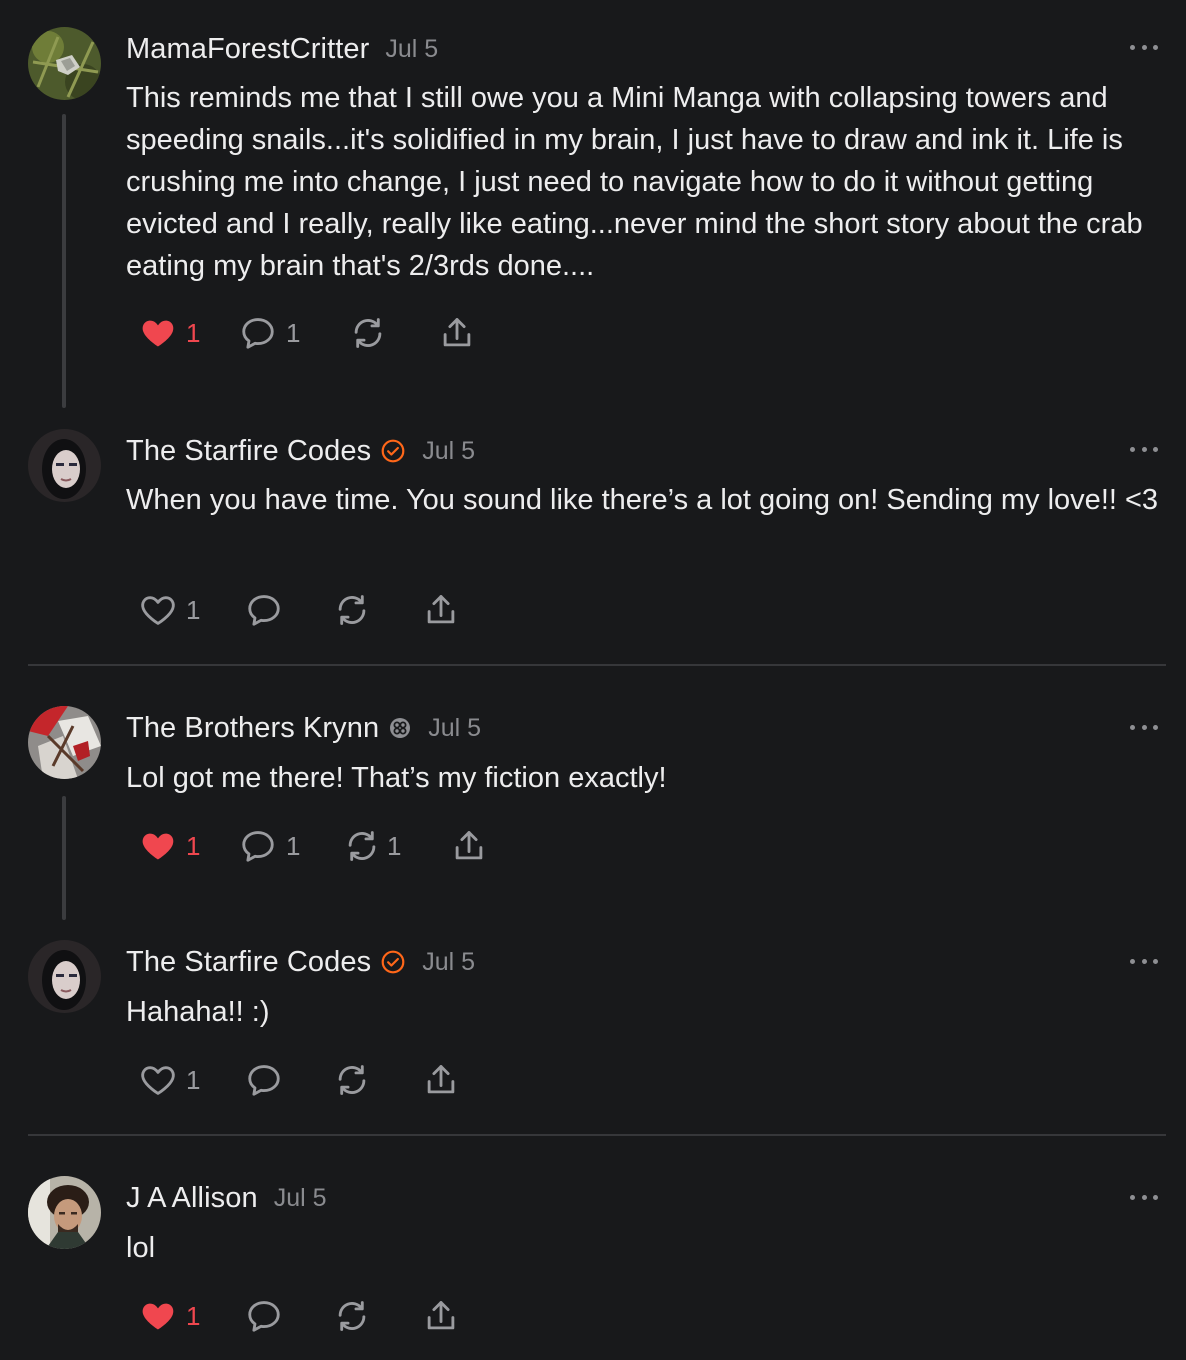  I want to click on author-name: J A Allison, so click(192, 1198).